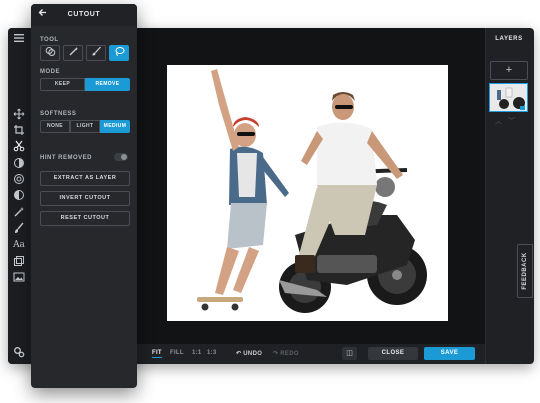 This screenshot has width=540, height=403. Describe the element at coordinates (19, 147) in the screenshot. I see `scissors-icon` at that location.